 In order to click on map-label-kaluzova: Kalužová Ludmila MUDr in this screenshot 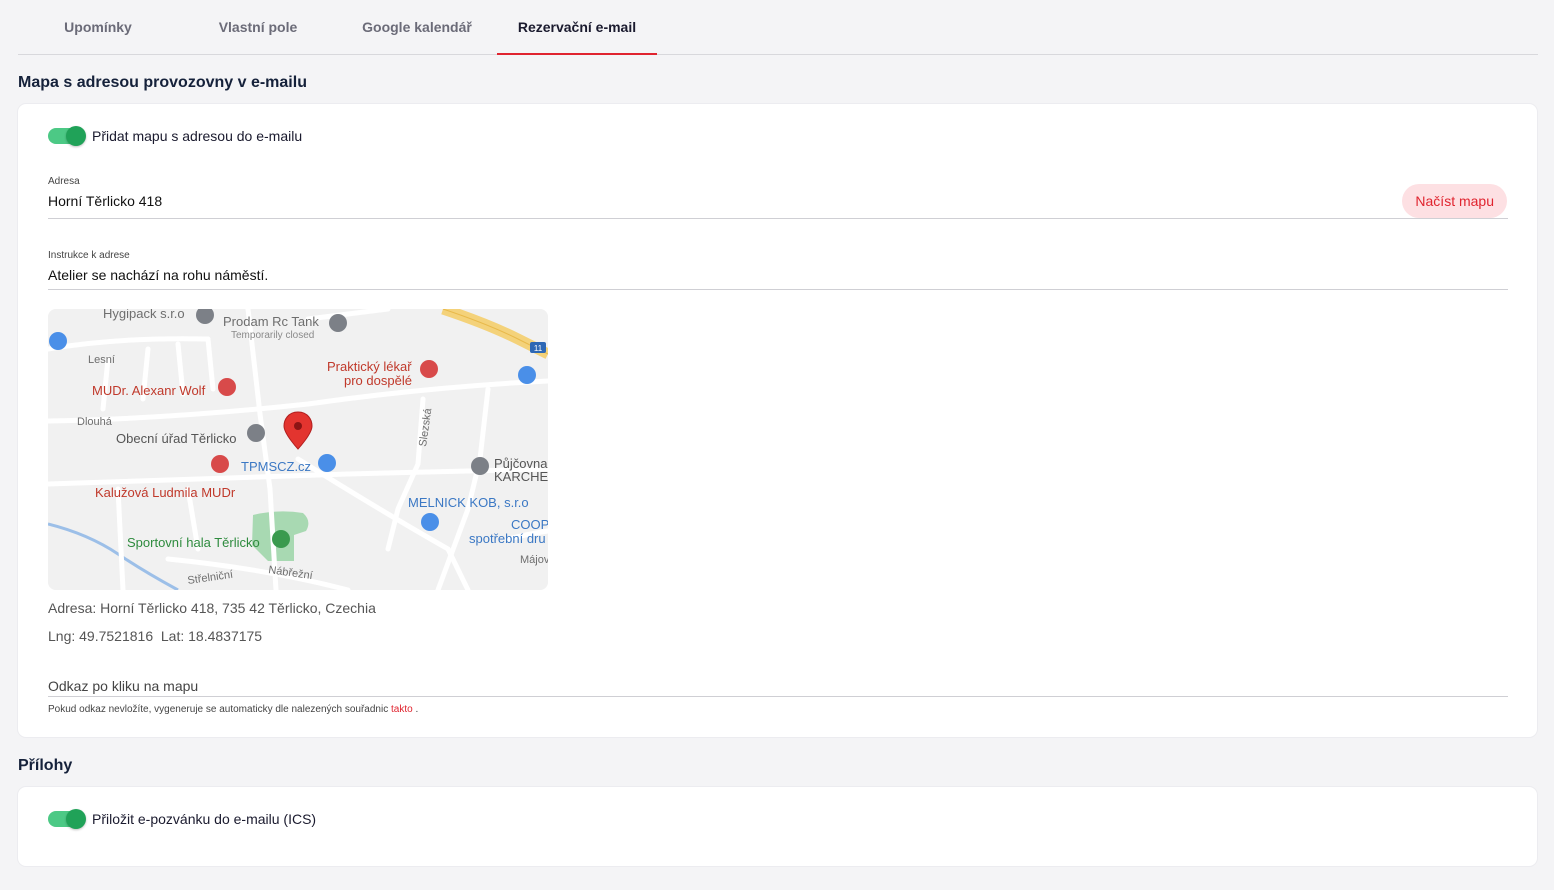, I will do `click(165, 492)`.